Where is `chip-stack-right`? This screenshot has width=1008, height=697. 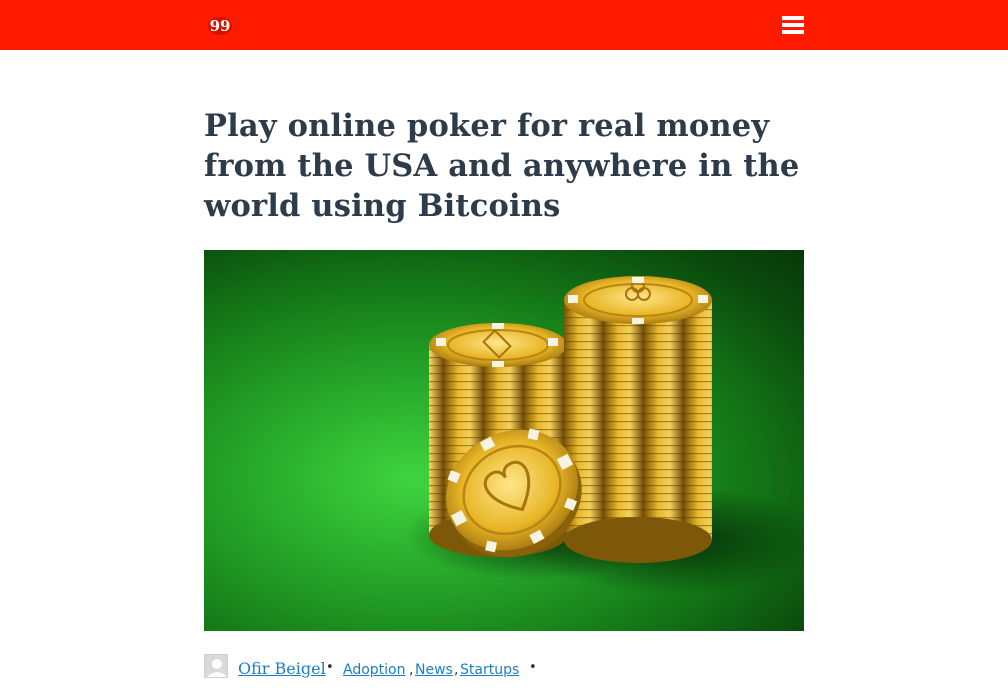 chip-stack-right is located at coordinates (638, 420).